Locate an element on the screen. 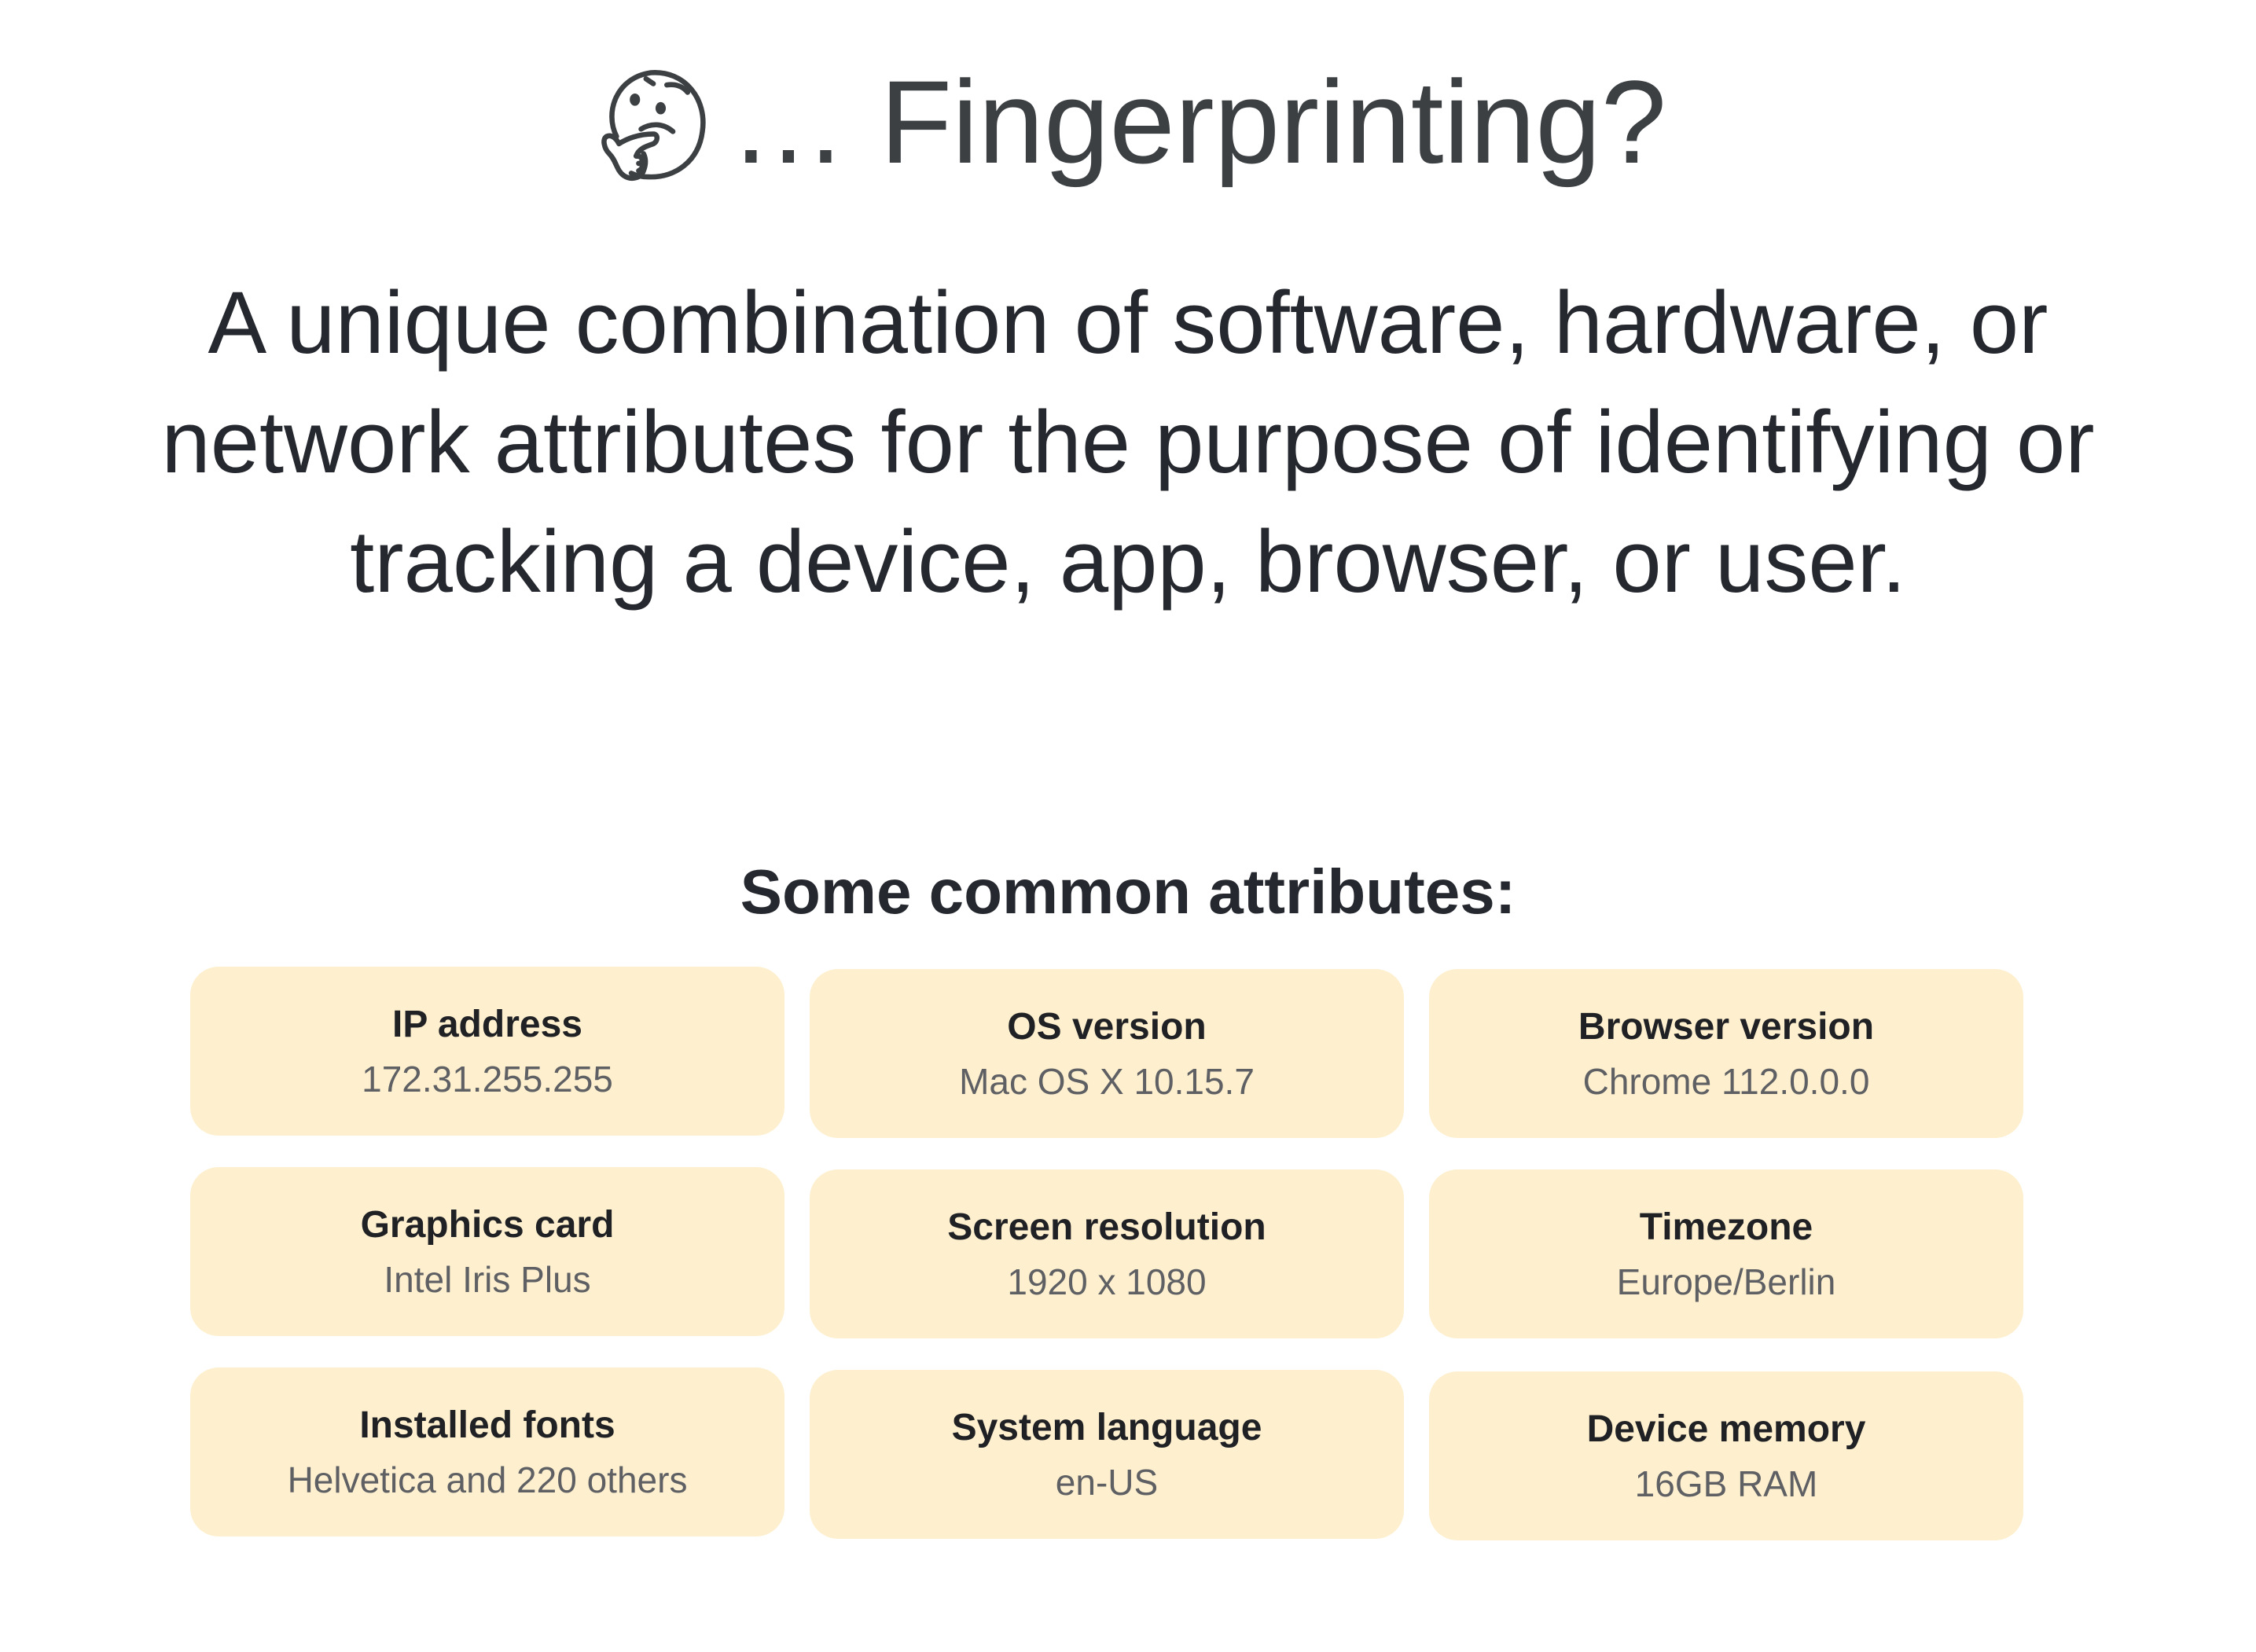  attribute-label: Graphics card is located at coordinates (487, 1224).